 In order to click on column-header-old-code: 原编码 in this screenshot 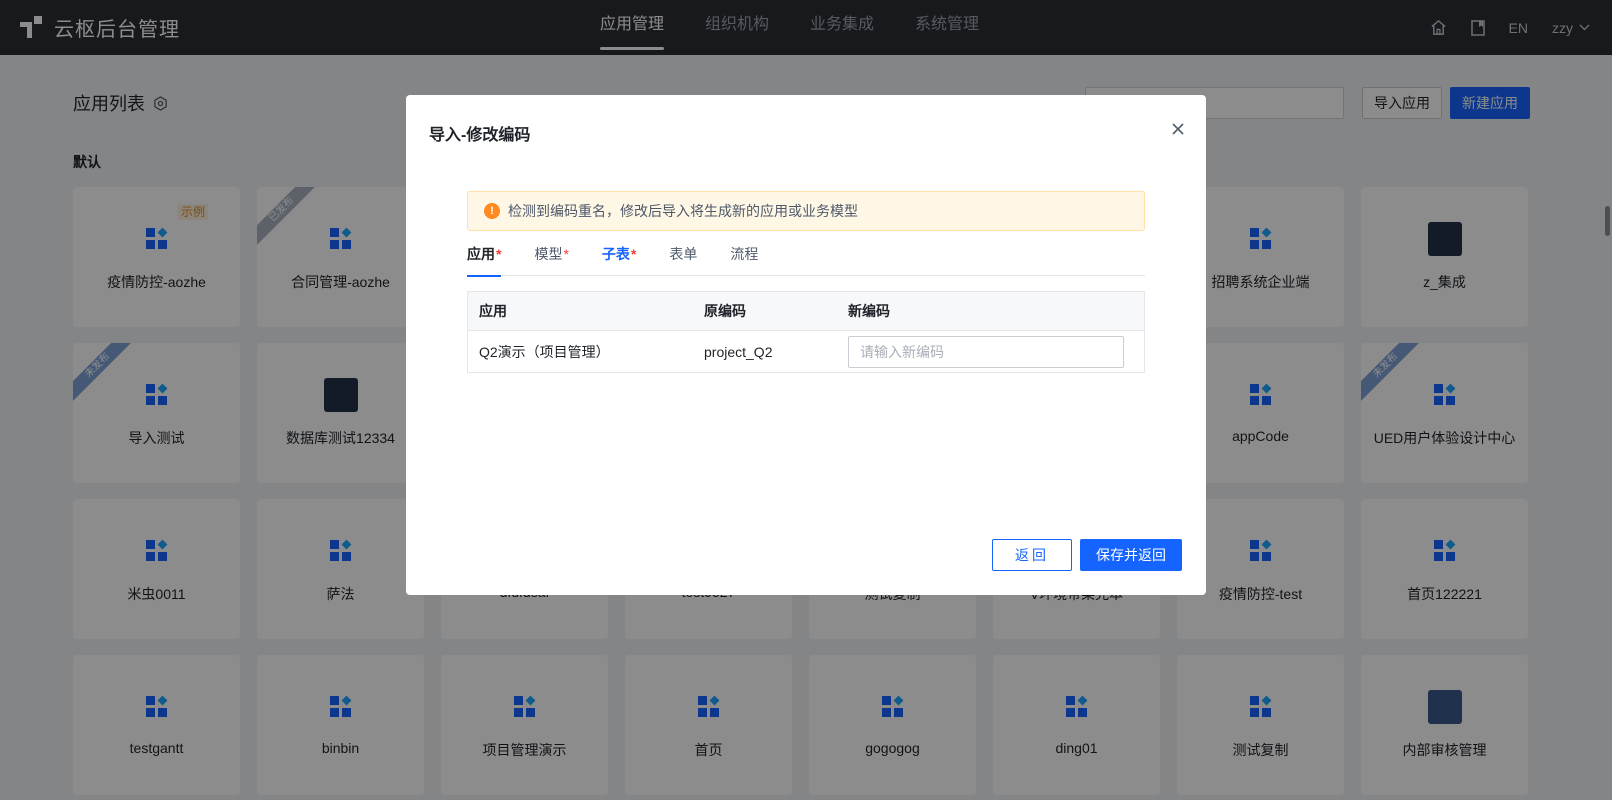, I will do `click(725, 311)`.